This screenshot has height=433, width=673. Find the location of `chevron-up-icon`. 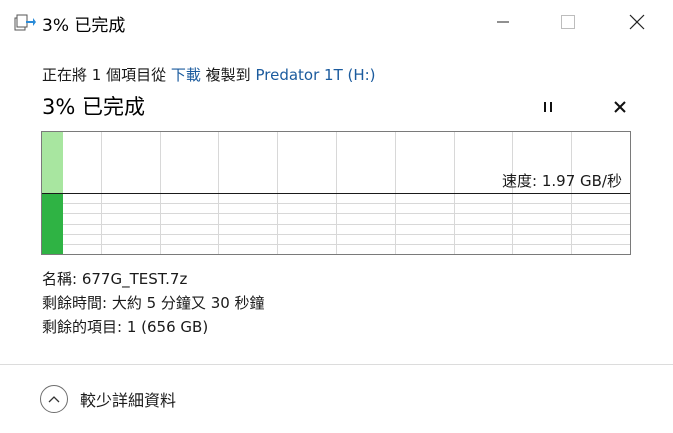

chevron-up-icon is located at coordinates (54, 399).